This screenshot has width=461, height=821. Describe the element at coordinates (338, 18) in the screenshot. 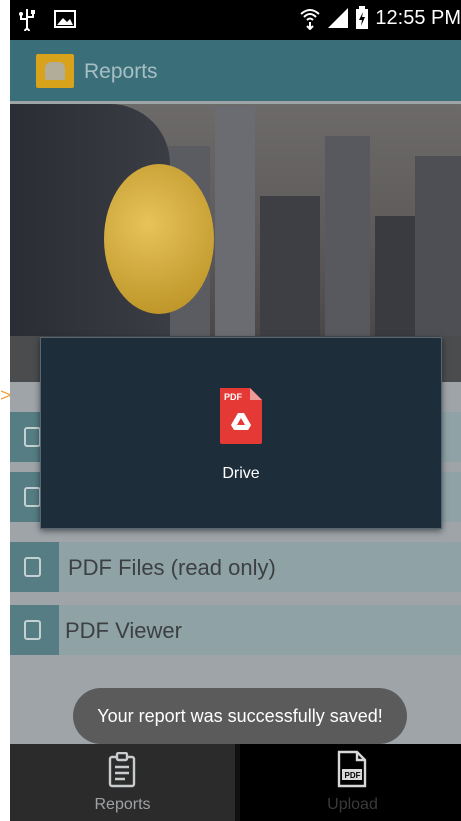

I see `signal-icon` at that location.